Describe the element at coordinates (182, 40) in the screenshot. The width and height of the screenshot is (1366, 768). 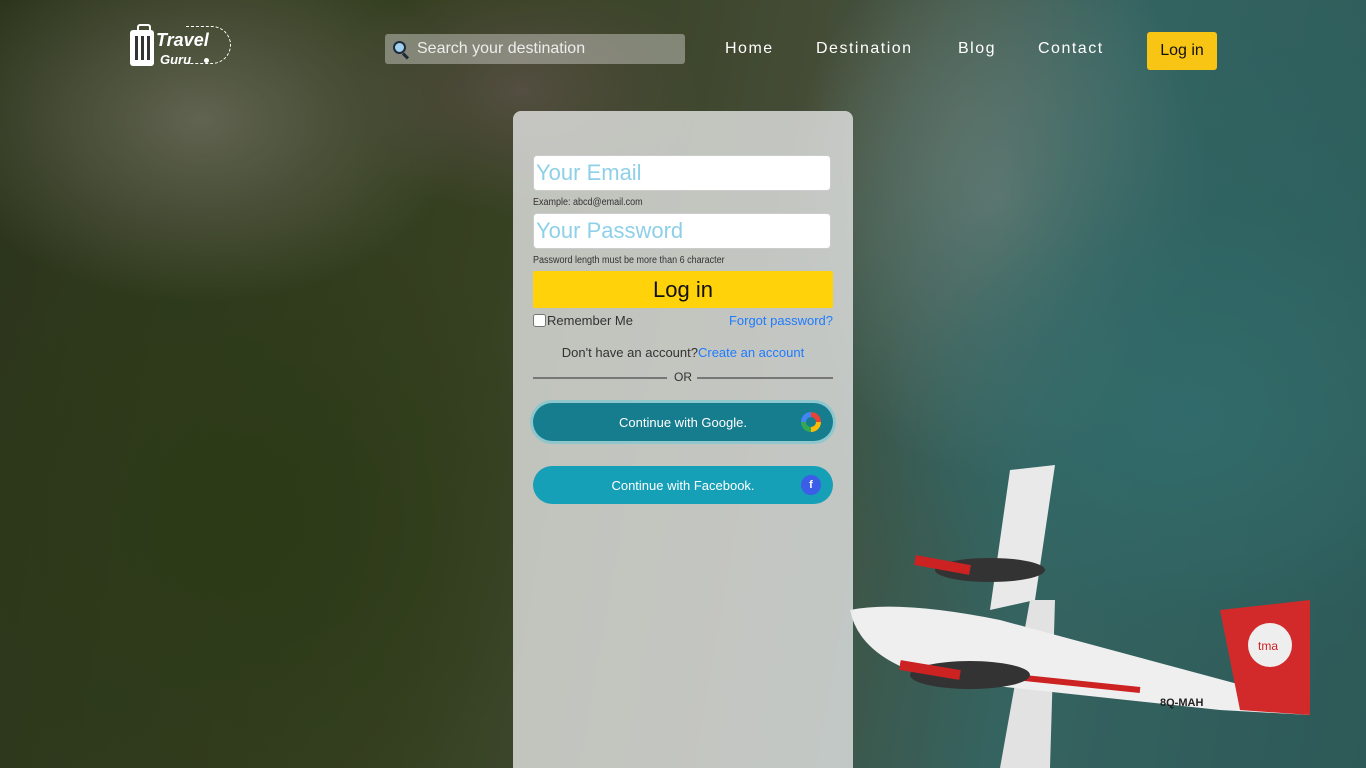
I see `logo-text-travel: Travel` at that location.